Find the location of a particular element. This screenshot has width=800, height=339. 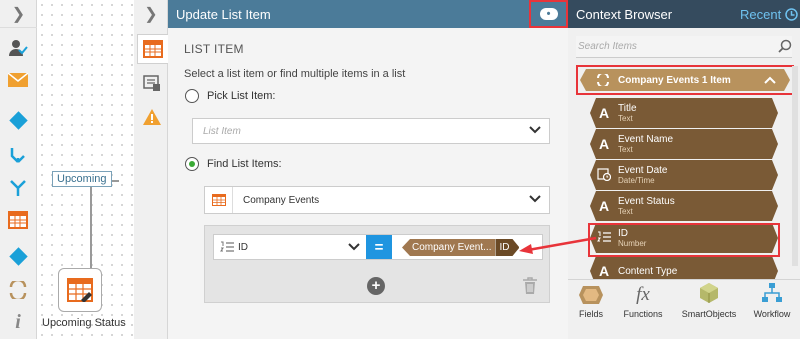

operator-button: = is located at coordinates (379, 247).